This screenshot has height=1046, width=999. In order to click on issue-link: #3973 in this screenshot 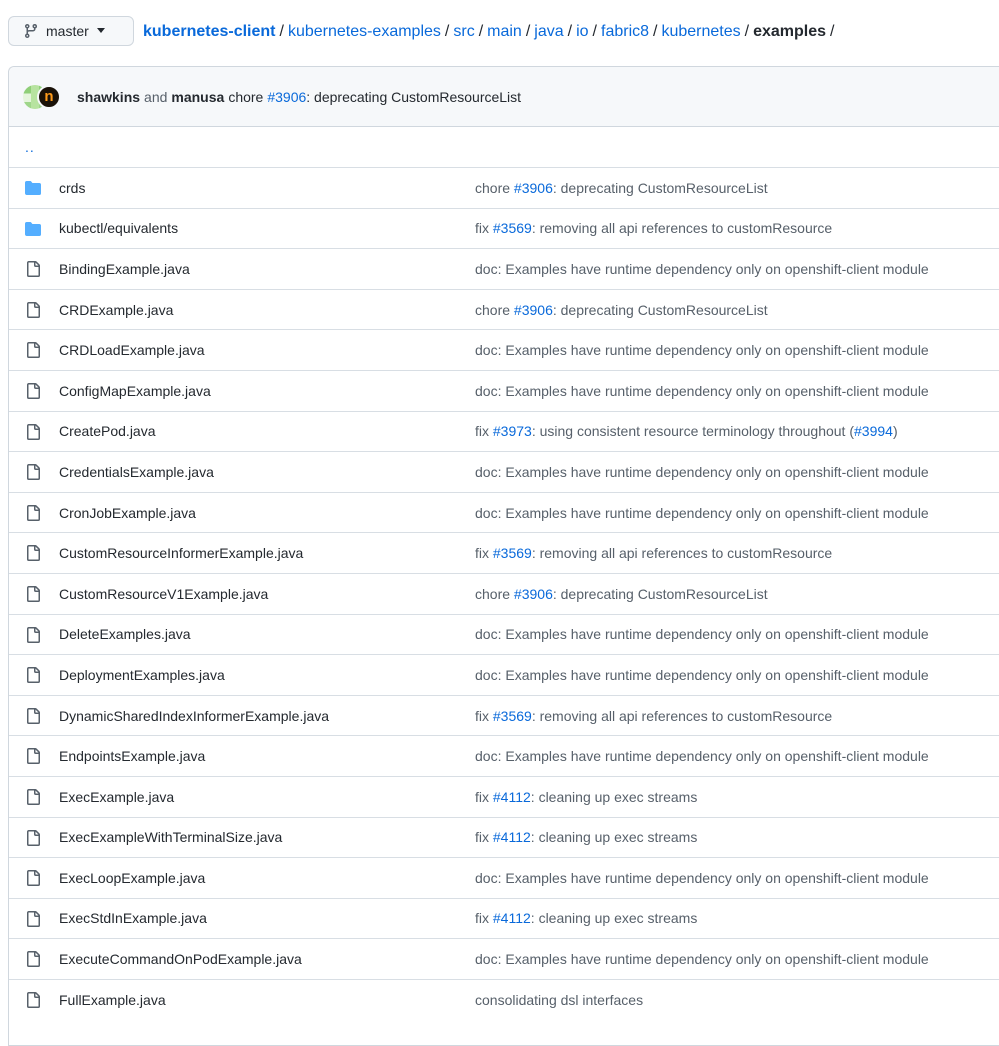, I will do `click(512, 431)`.